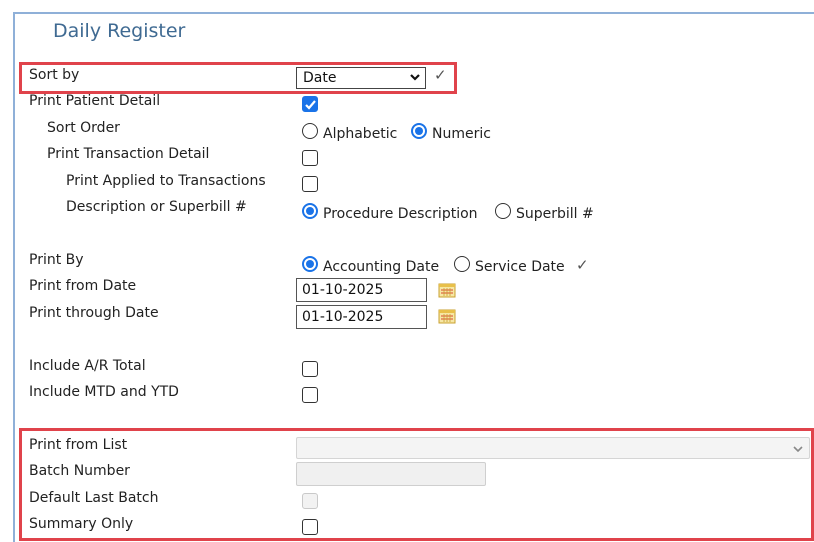 The height and width of the screenshot is (542, 814). Describe the element at coordinates (310, 158) in the screenshot. I see `print-transaction-detail-checkbox` at that location.